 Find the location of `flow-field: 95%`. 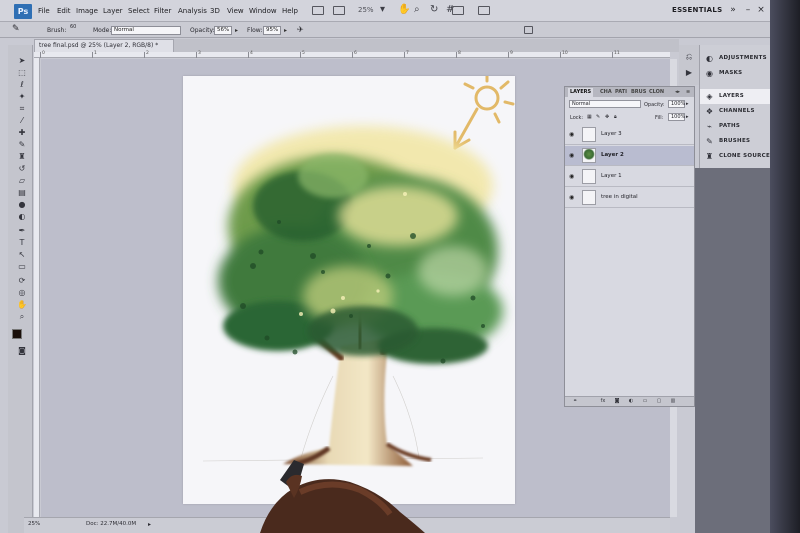

flow-field: 95% is located at coordinates (272, 30).